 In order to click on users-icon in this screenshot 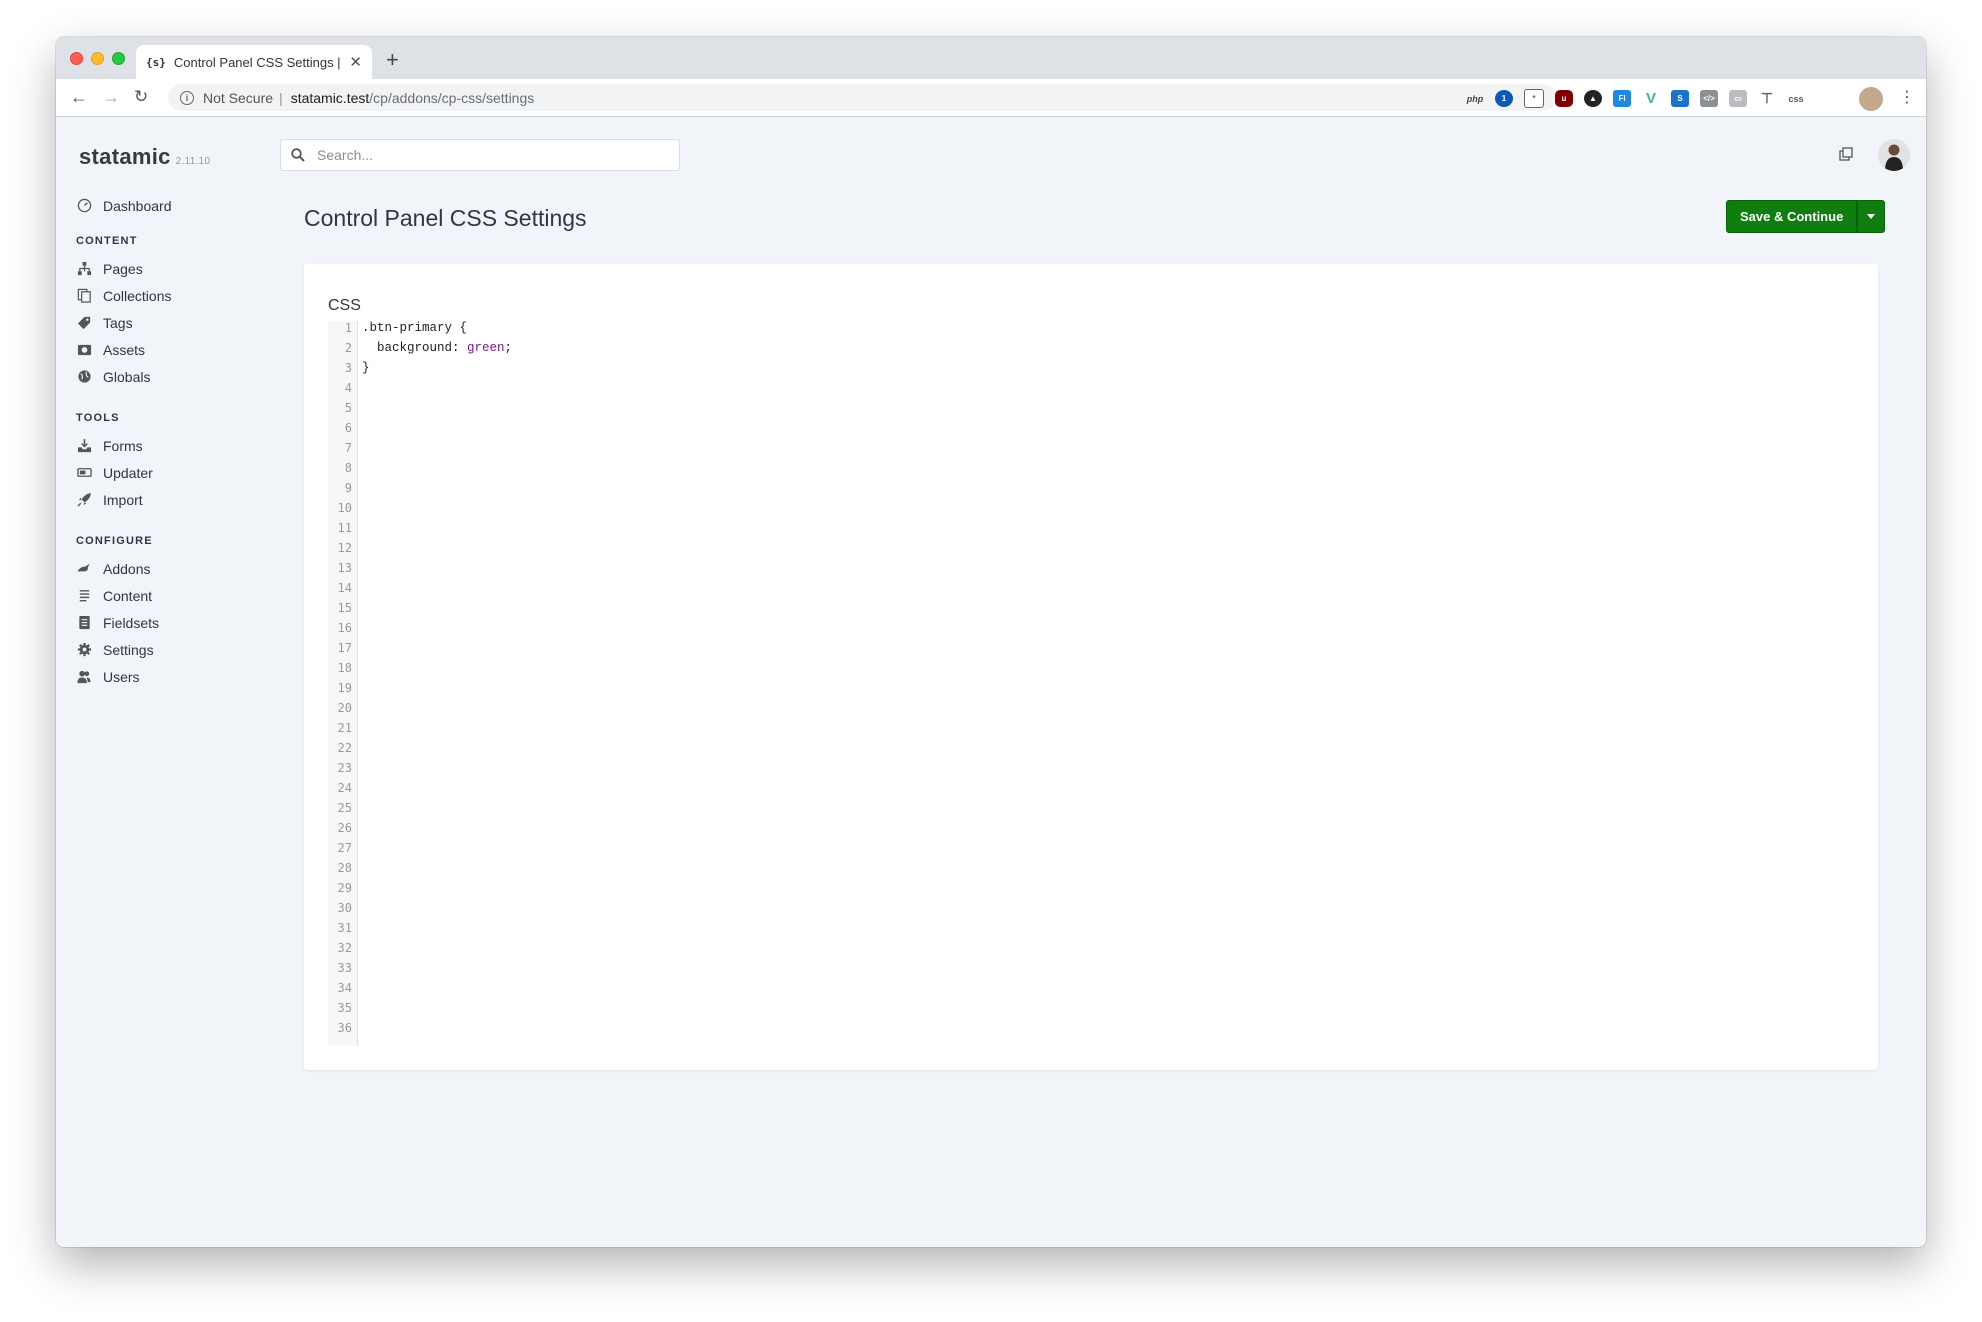, I will do `click(84, 677)`.